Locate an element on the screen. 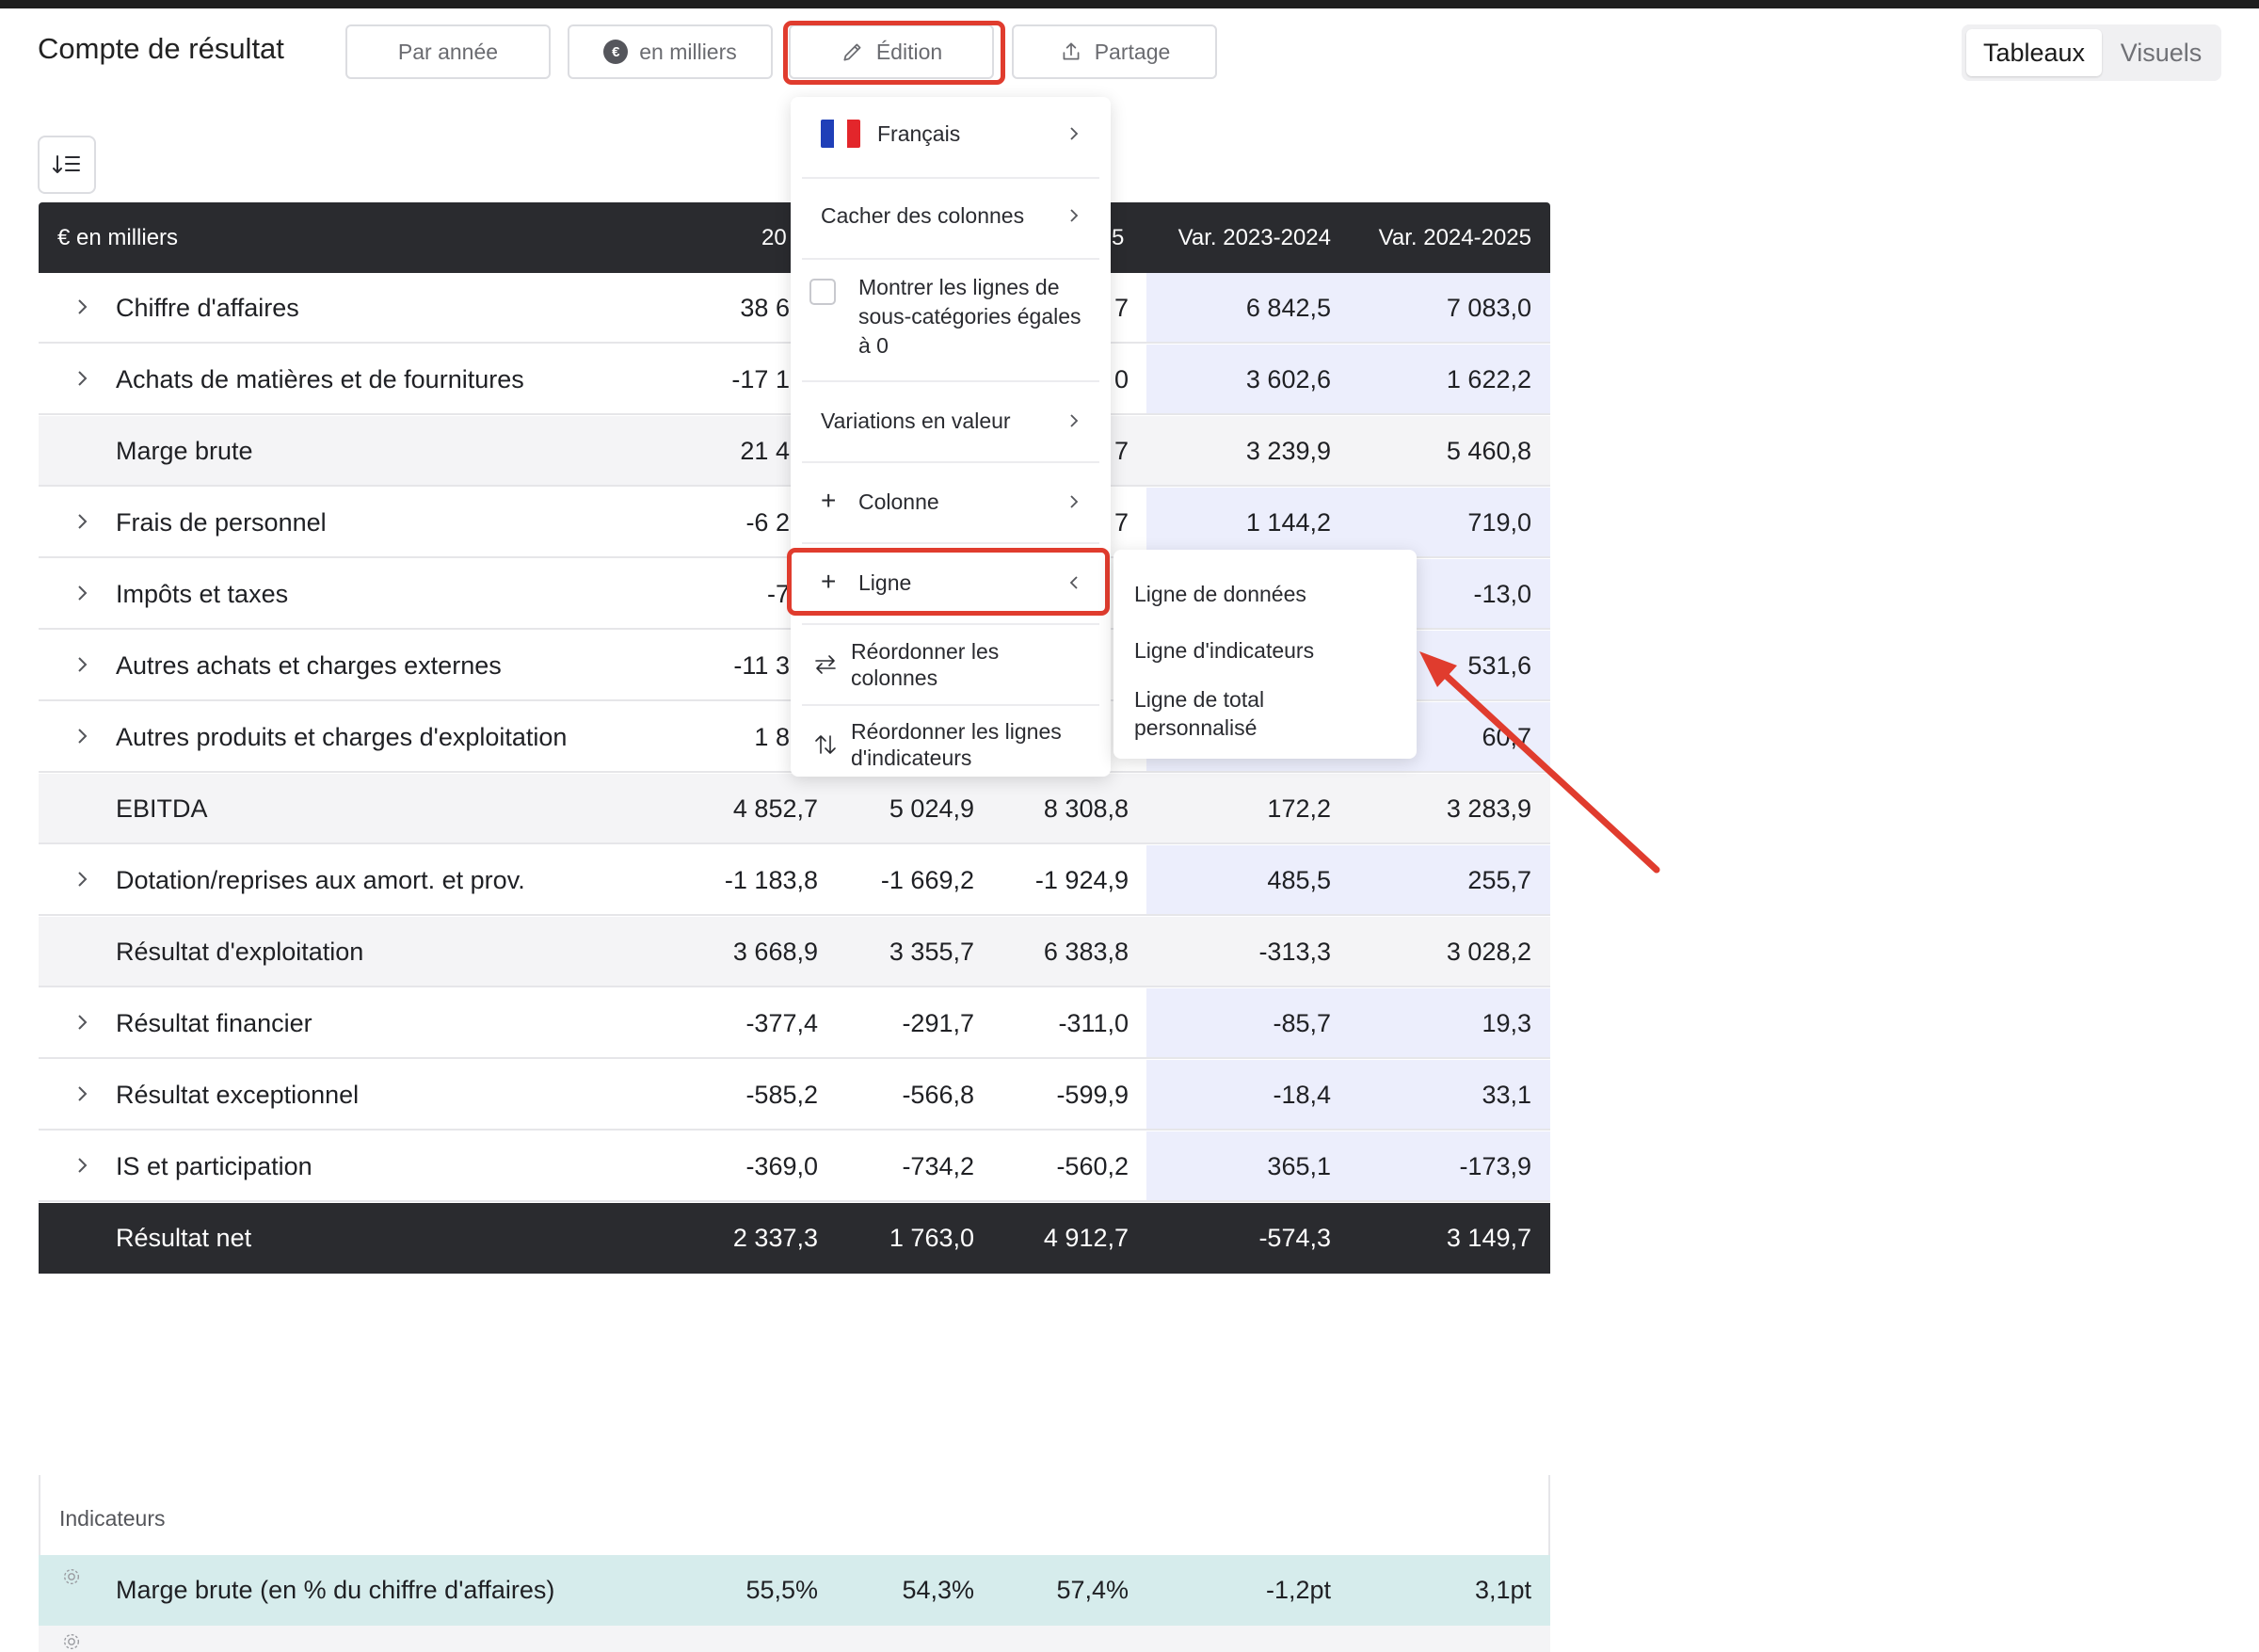 The width and height of the screenshot is (2259, 1652). cell-value: 172,2 is located at coordinates (1299, 808).